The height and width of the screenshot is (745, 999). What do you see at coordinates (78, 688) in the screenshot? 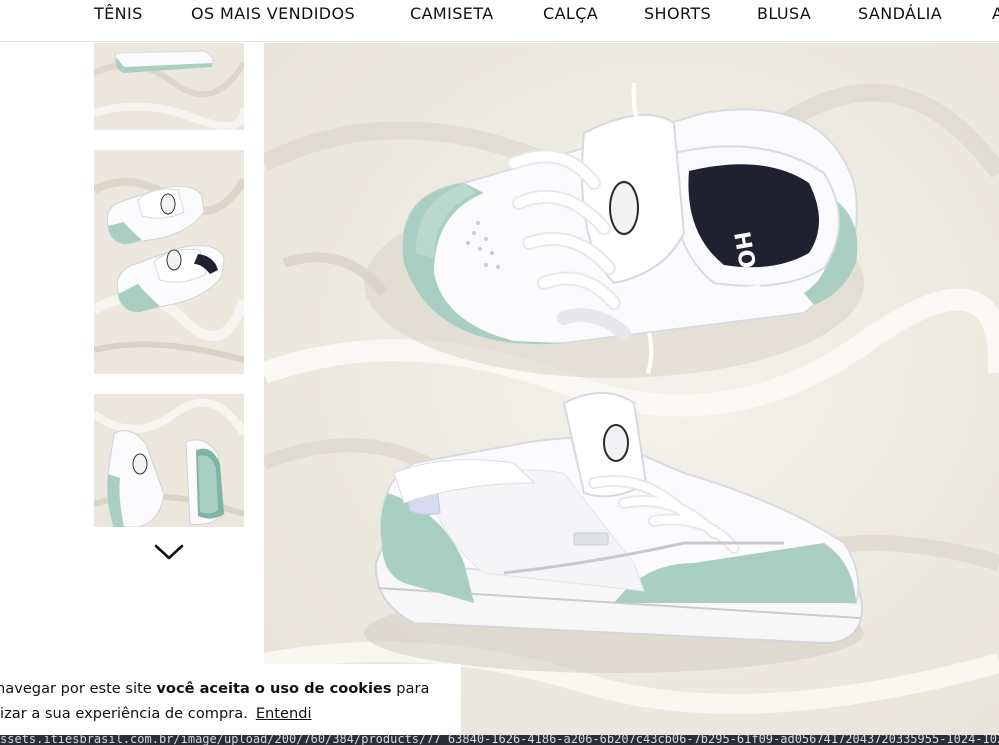
I see `cookie-text-1: navegar por este site` at bounding box center [78, 688].